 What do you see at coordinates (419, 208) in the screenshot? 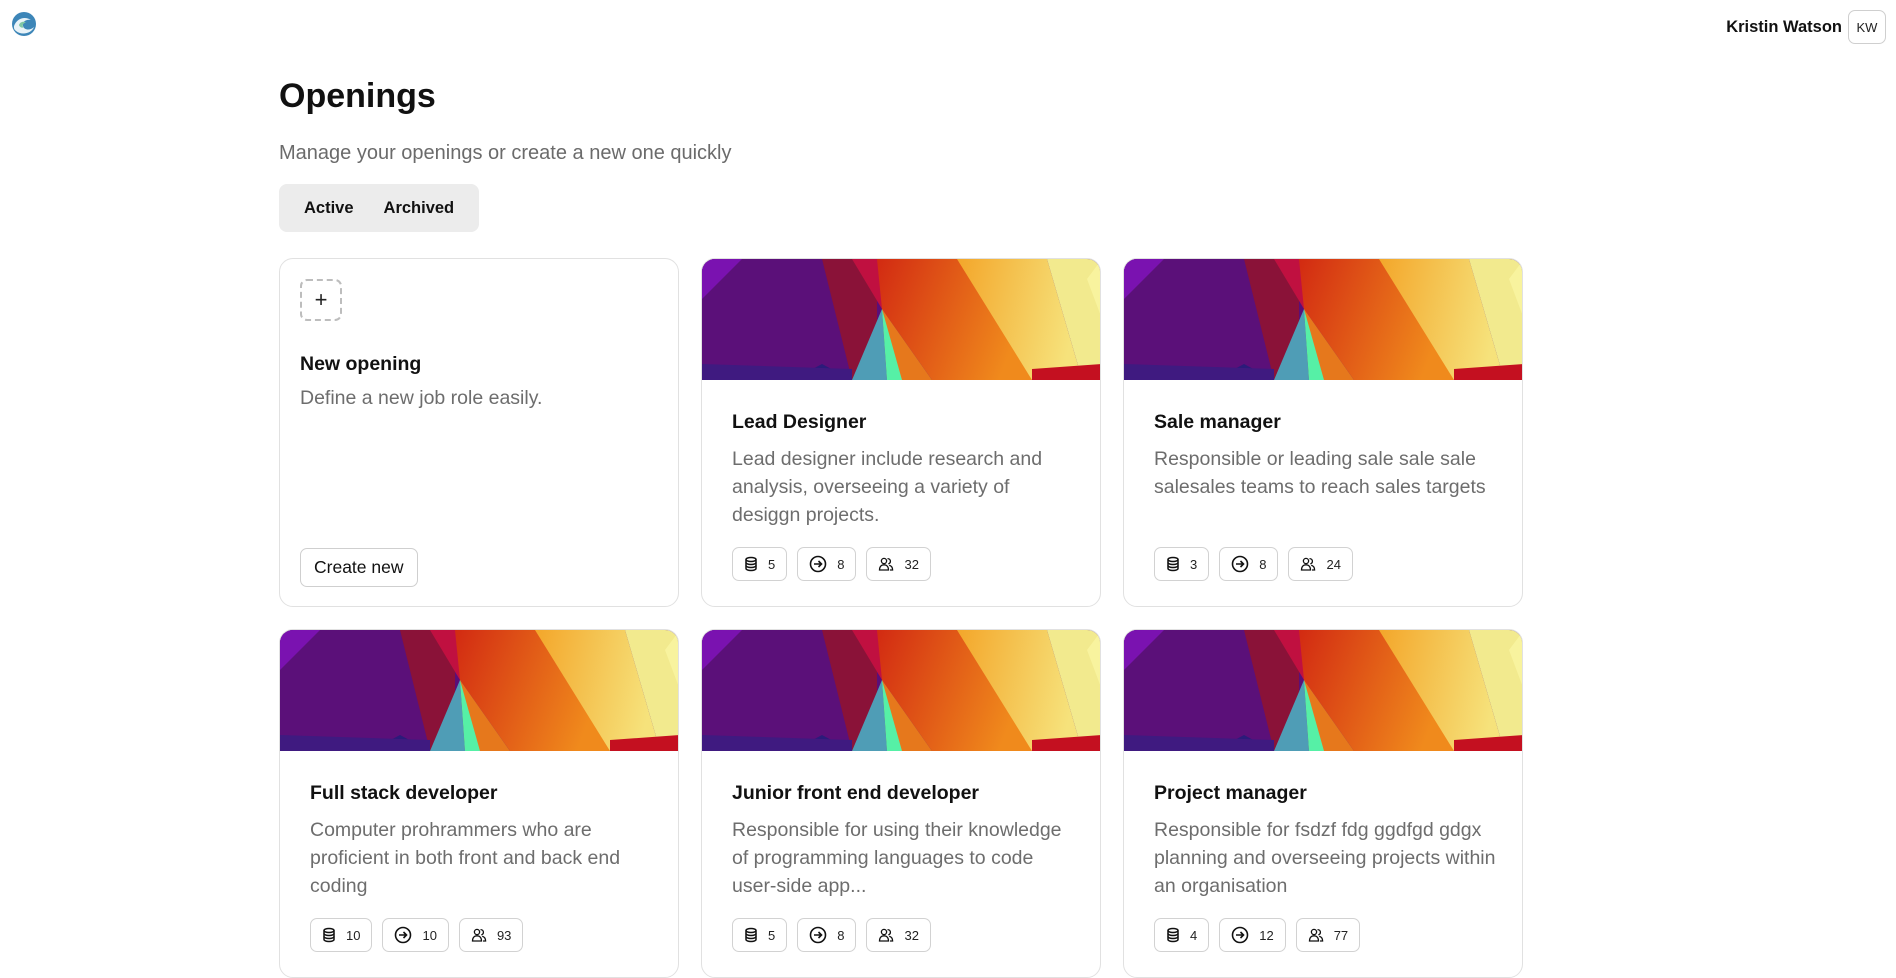
I see `tab-archived: Archived` at bounding box center [419, 208].